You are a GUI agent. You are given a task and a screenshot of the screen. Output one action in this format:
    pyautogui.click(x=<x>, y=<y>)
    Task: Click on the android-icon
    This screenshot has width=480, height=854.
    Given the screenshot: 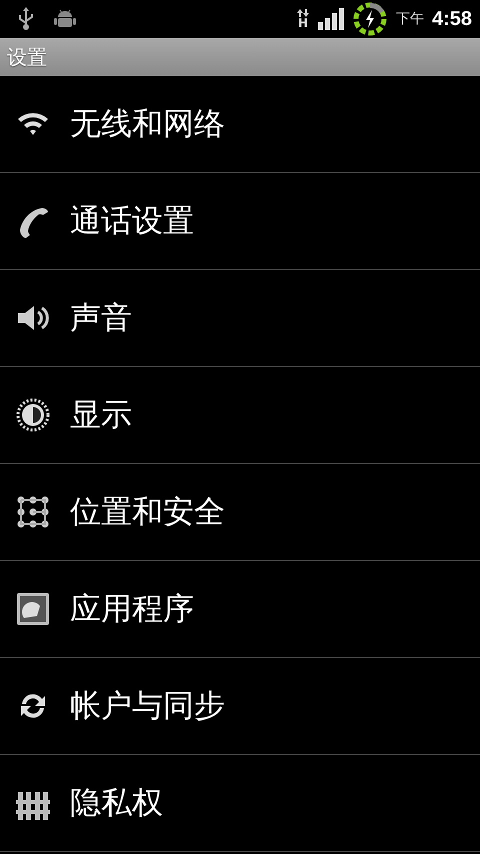 What is the action you would take?
    pyautogui.click(x=65, y=19)
    